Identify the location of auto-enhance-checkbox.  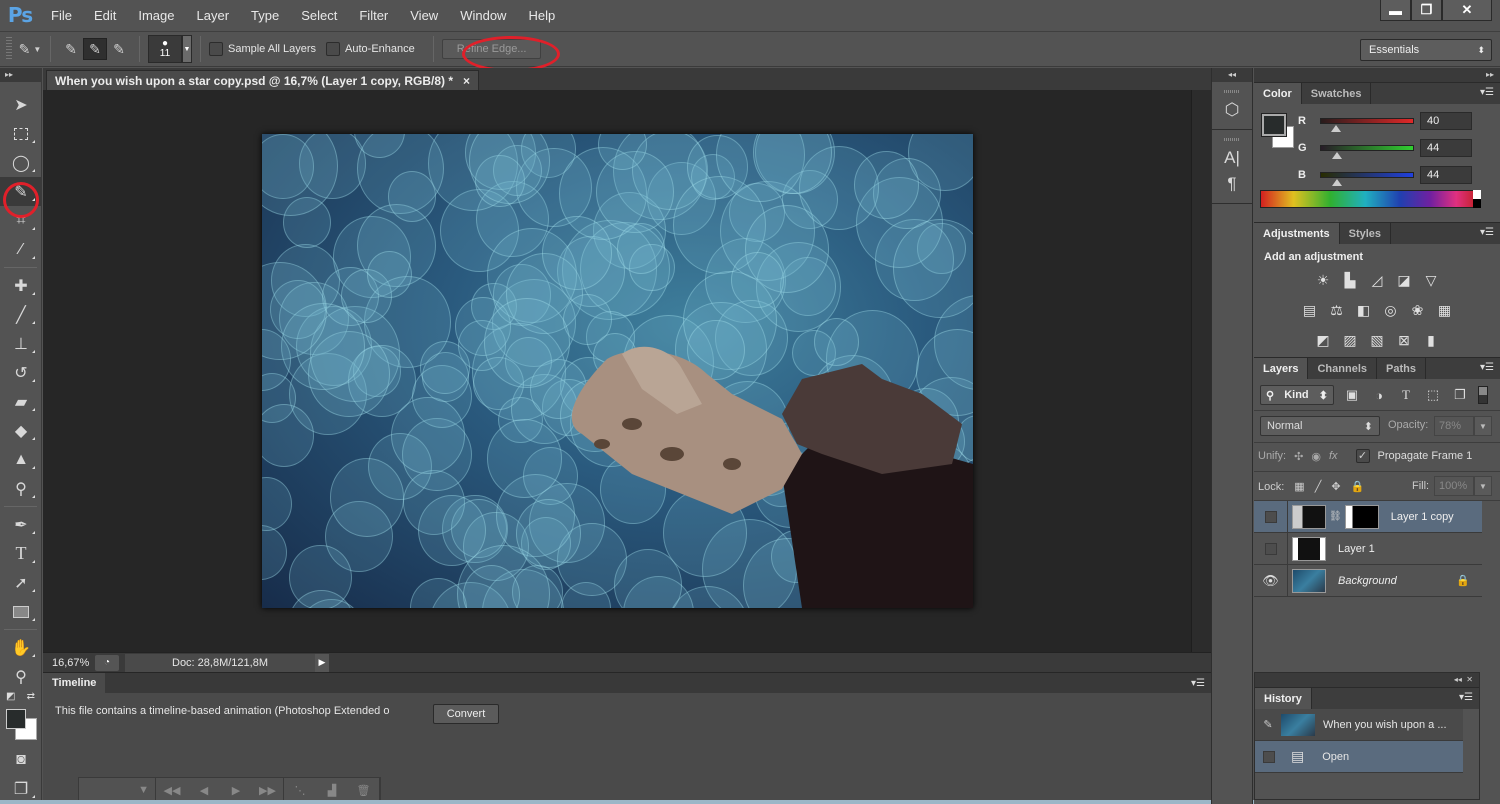
(333, 49).